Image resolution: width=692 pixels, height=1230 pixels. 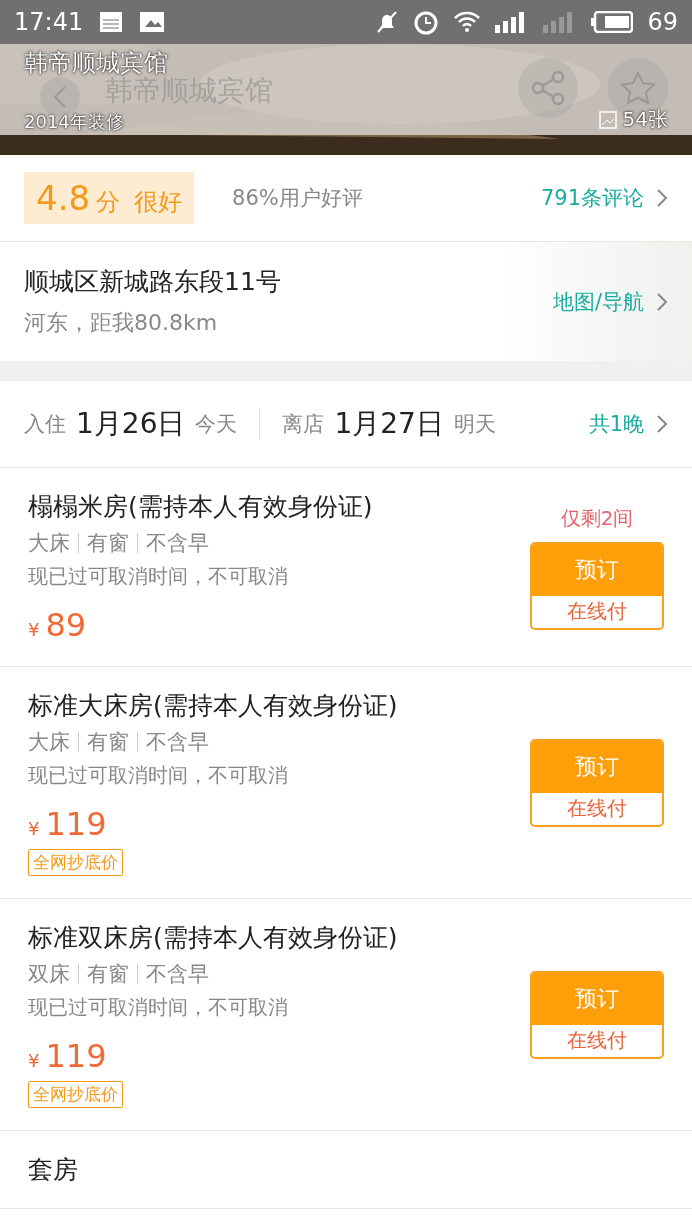 What do you see at coordinates (645, 119) in the screenshot?
I see `photo-count: 54张` at bounding box center [645, 119].